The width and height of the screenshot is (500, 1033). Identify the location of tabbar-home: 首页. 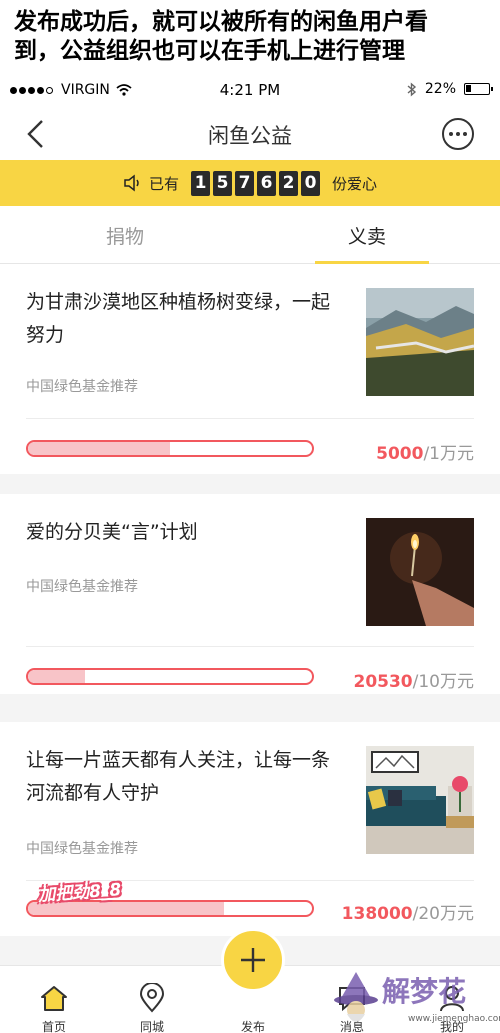
(54, 1007).